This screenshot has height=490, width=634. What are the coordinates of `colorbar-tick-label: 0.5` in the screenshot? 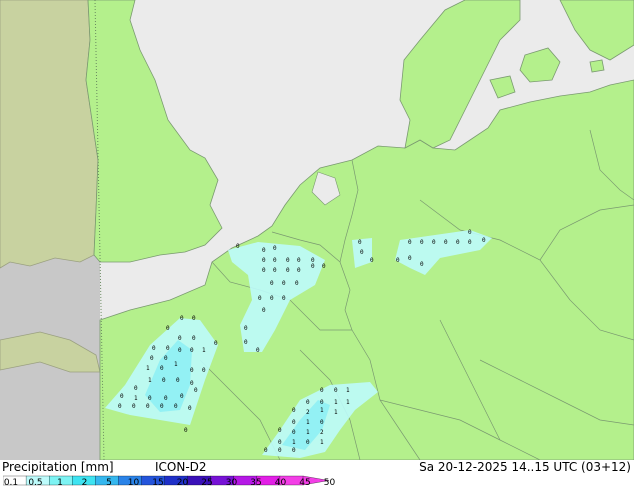 It's located at (35, 483).